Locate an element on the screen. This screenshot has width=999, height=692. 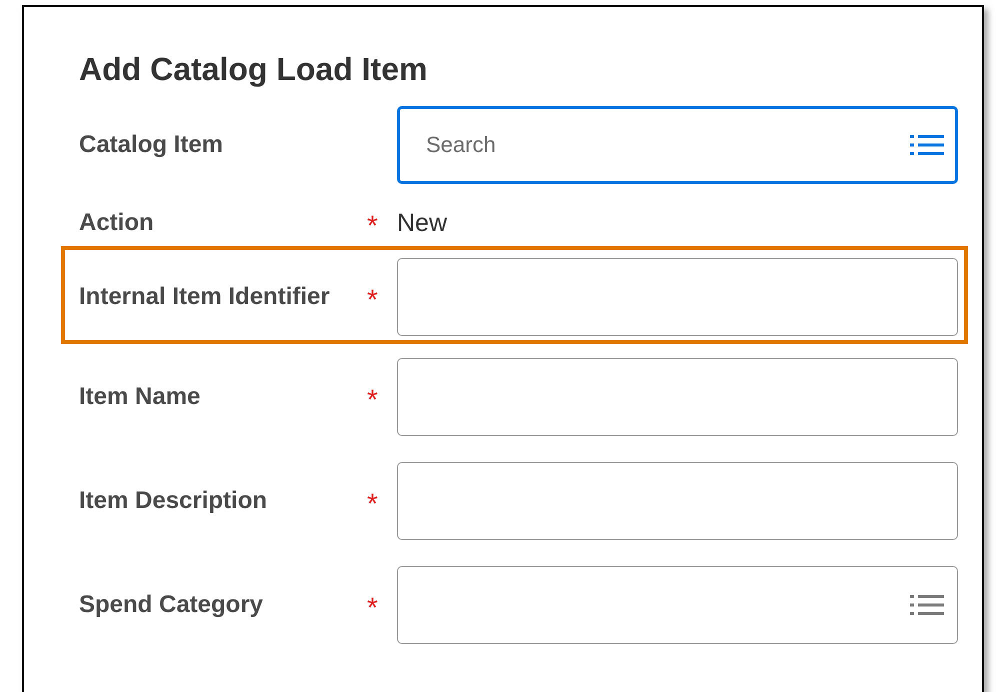
field-label: Item Name is located at coordinates (140, 397).